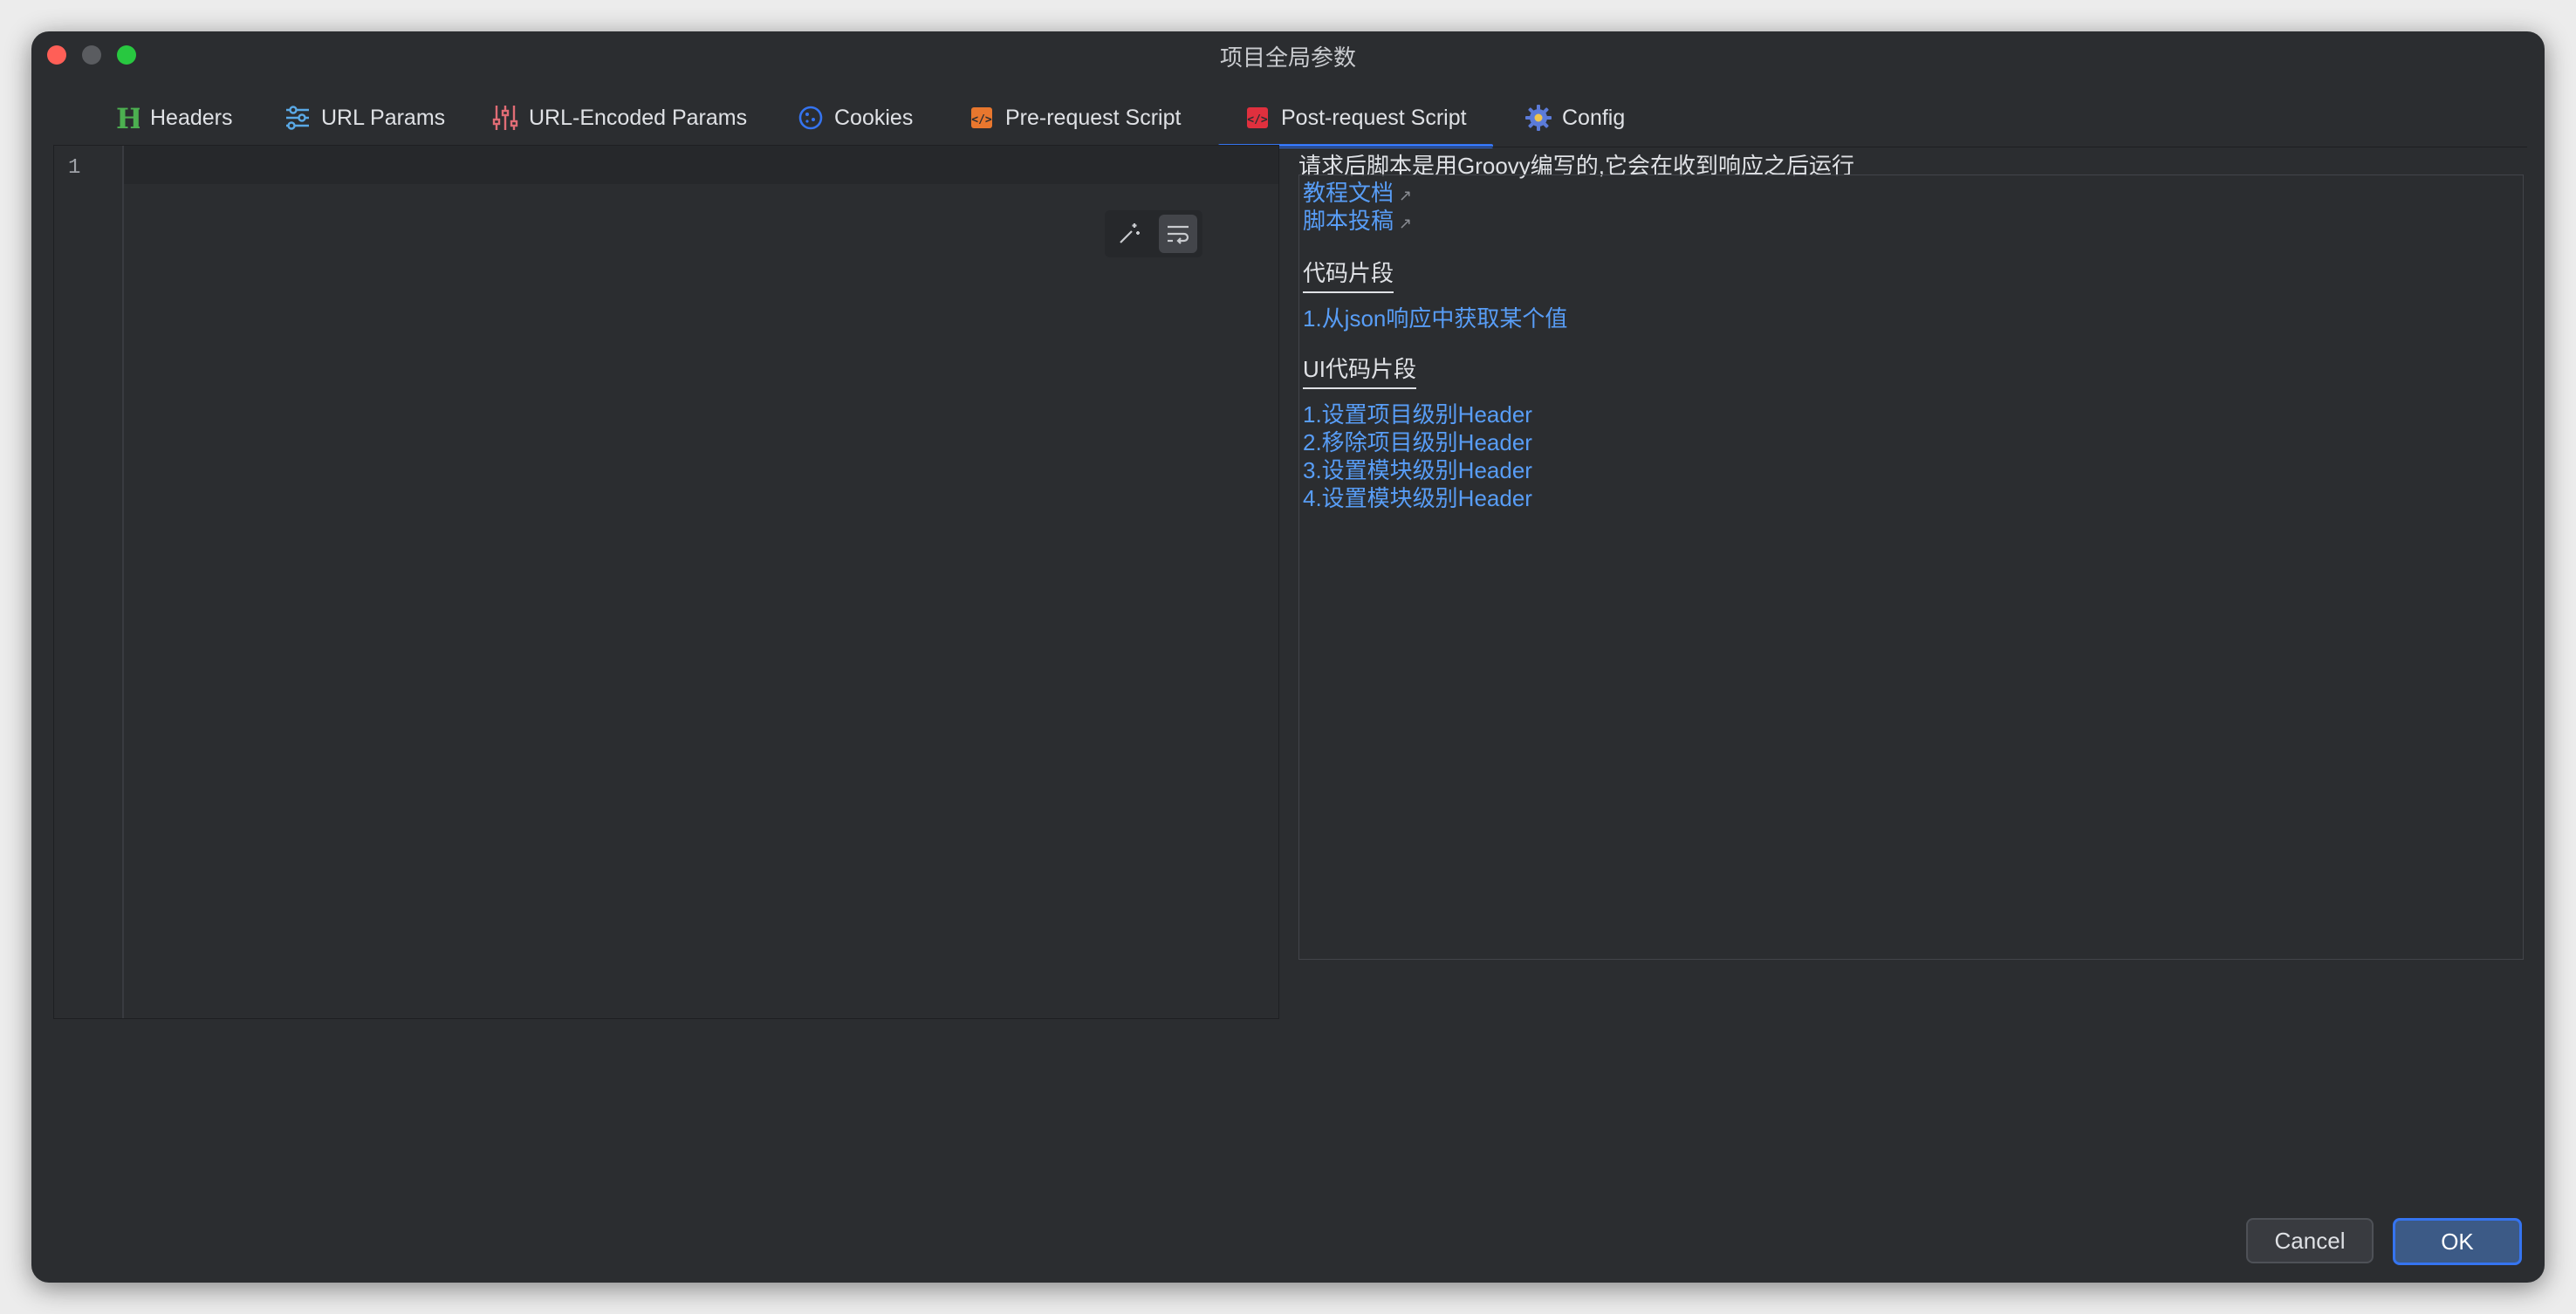 This screenshot has height=1314, width=2576. Describe the element at coordinates (383, 117) in the screenshot. I see `tab-label: URL Params` at that location.